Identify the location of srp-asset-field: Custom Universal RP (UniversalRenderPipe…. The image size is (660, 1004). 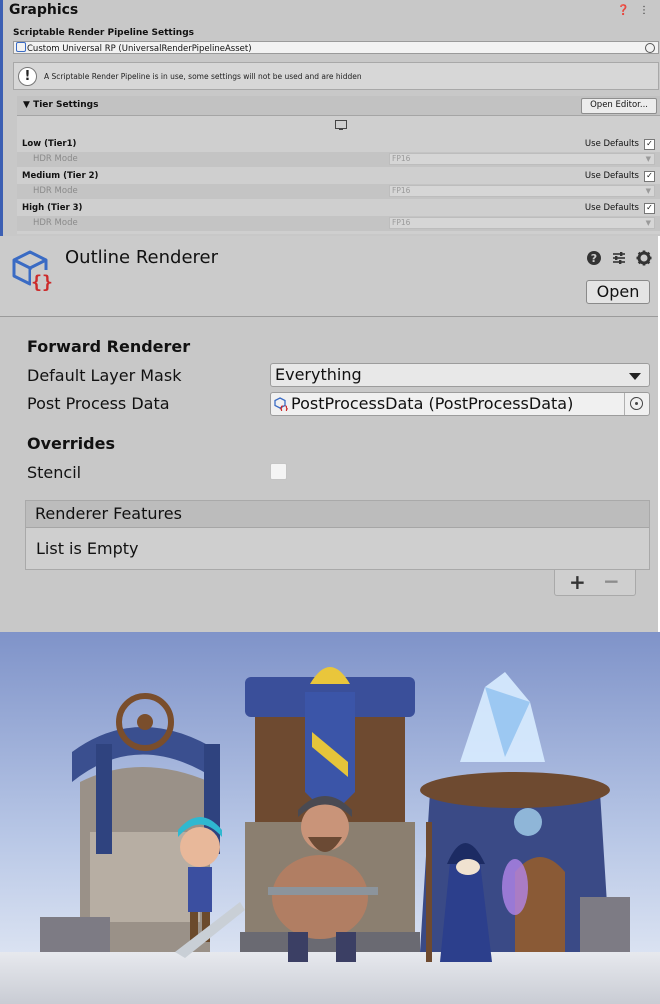
(336, 47).